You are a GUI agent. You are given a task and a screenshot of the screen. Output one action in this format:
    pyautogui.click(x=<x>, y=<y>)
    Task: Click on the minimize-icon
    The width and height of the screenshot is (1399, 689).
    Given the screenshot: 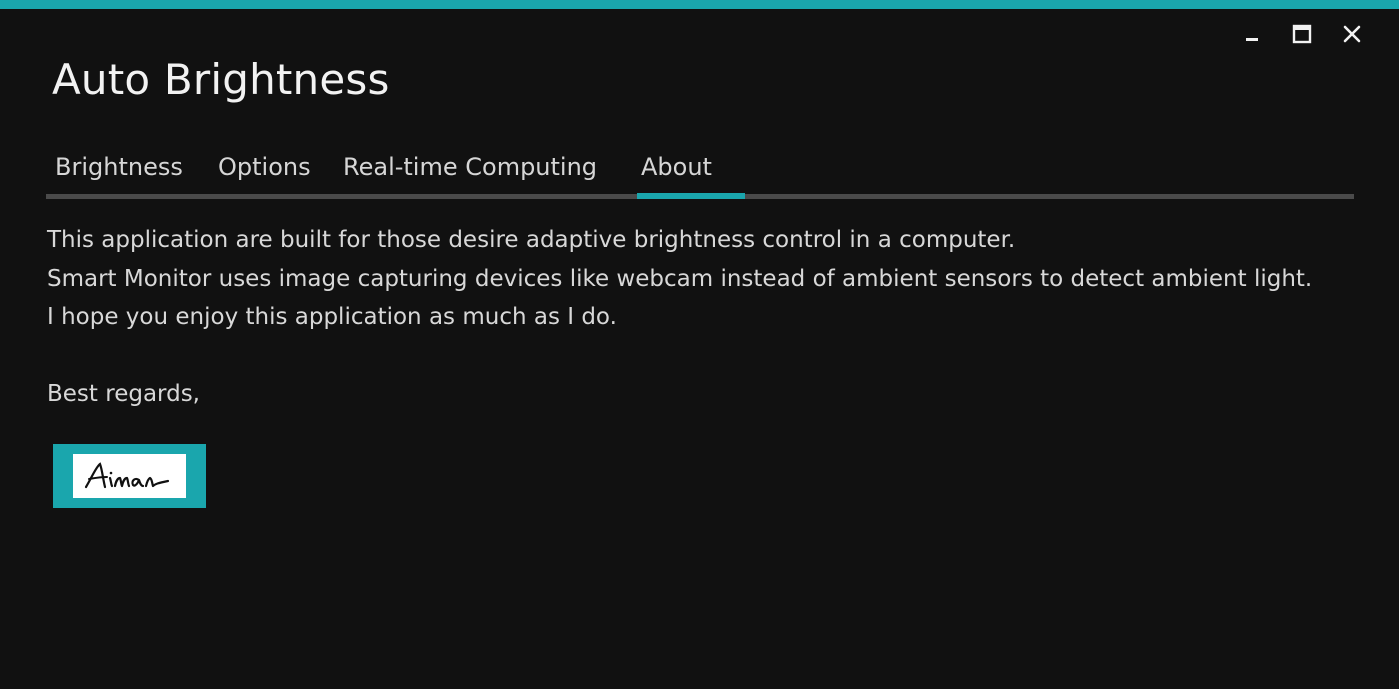 What is the action you would take?
    pyautogui.click(x=1252, y=39)
    